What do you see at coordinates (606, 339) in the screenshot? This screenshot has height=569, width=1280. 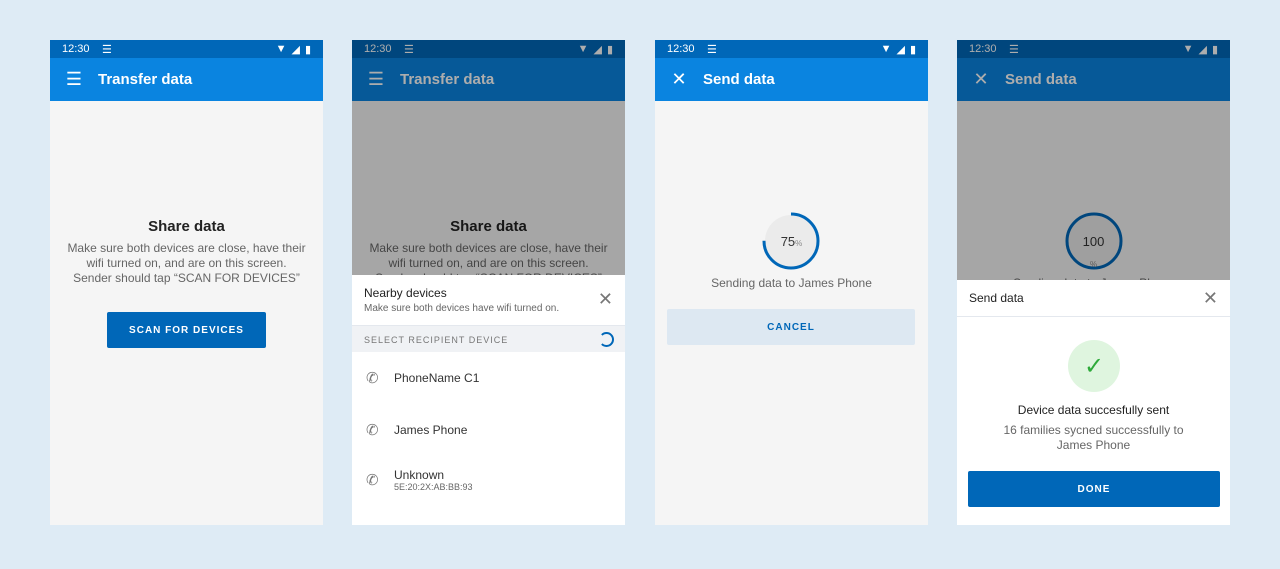 I see `loading-spinner-icon` at bounding box center [606, 339].